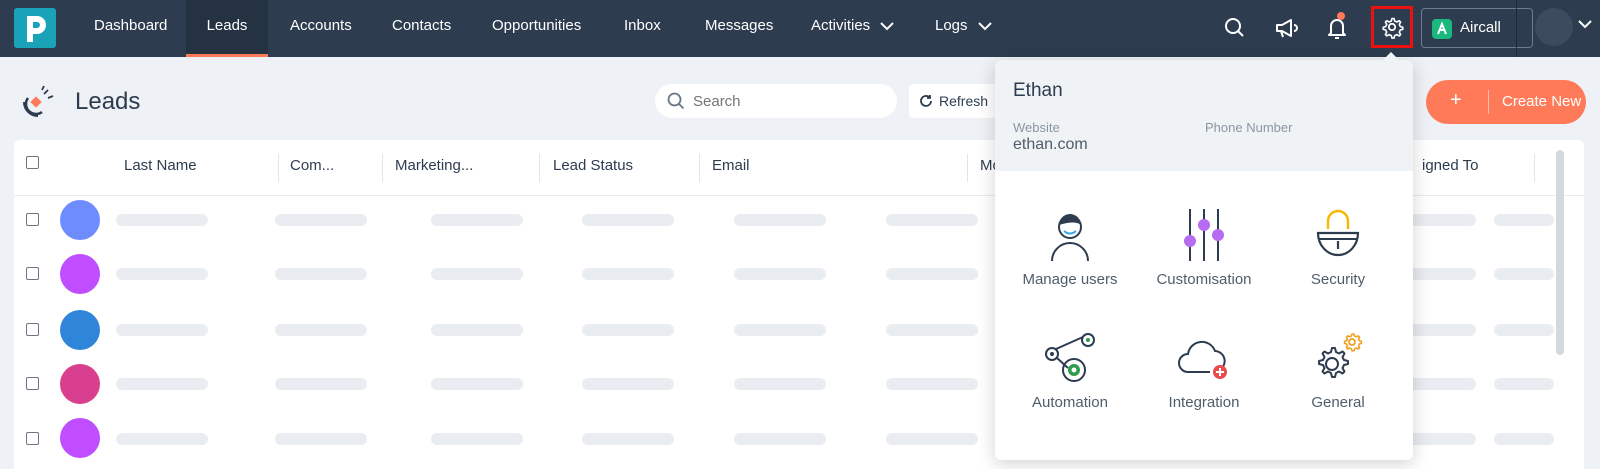 The image size is (1600, 469). I want to click on nav-dashboard: Dashboard, so click(130, 28).